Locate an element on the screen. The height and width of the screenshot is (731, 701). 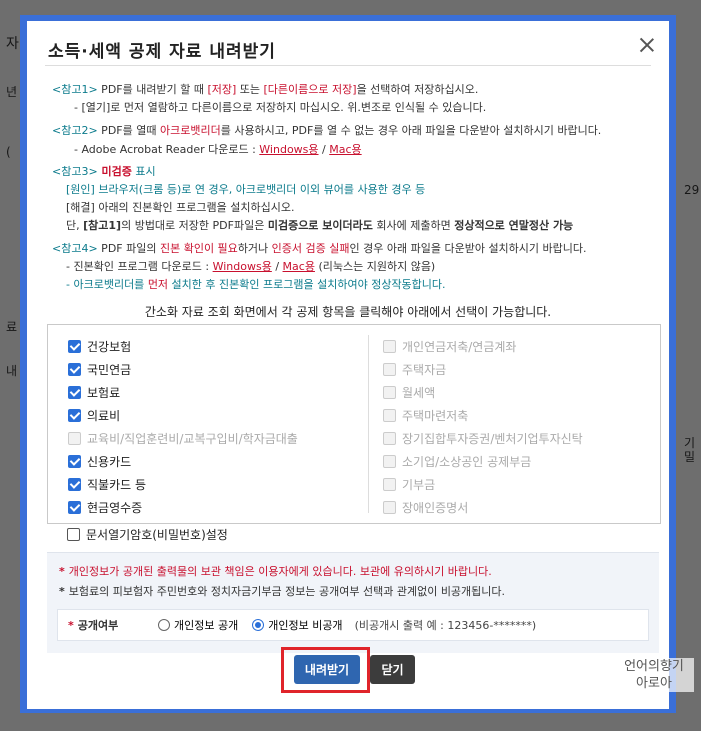
note-text: 하거나 is located at coordinates (254, 248).